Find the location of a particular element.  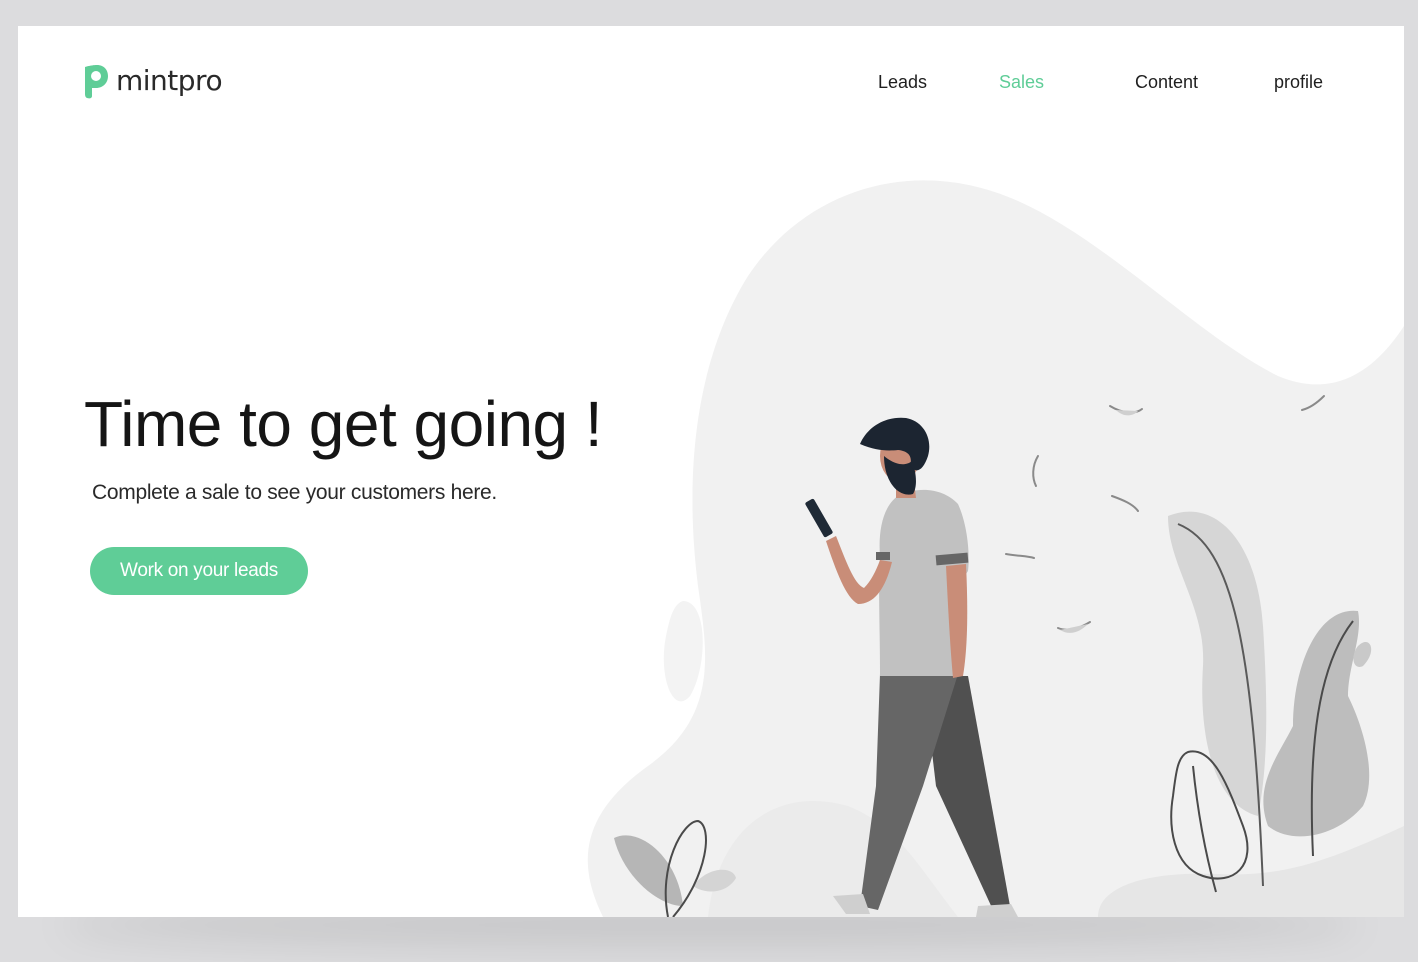

nav-item-content: Content is located at coordinates (1166, 82).